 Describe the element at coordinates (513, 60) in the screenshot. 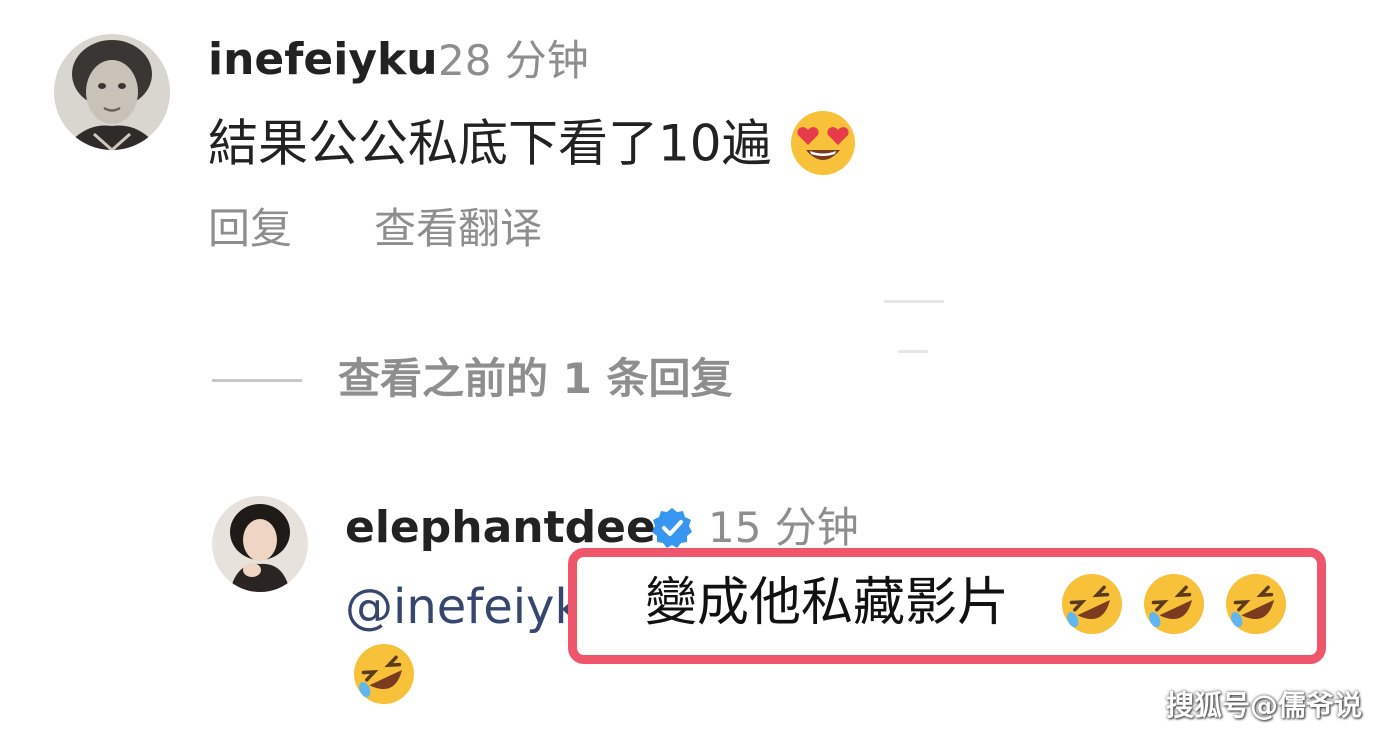

I see `comment1-timestamp: 28 分钟` at that location.